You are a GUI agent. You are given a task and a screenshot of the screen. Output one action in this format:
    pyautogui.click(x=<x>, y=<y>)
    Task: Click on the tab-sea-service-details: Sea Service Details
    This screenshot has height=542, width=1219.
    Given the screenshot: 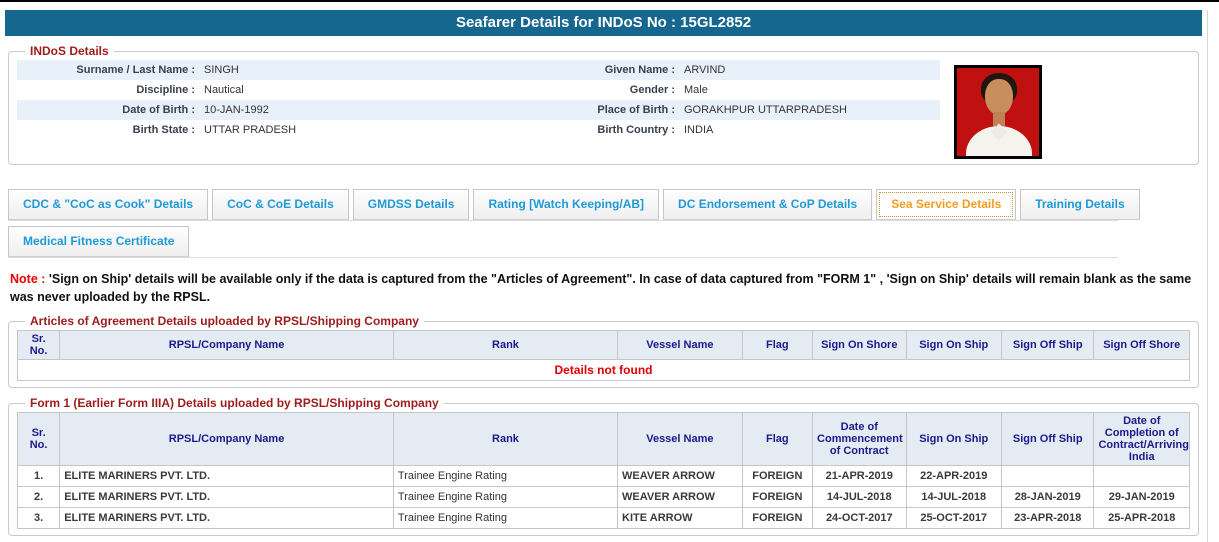 What is the action you would take?
    pyautogui.click(x=946, y=204)
    